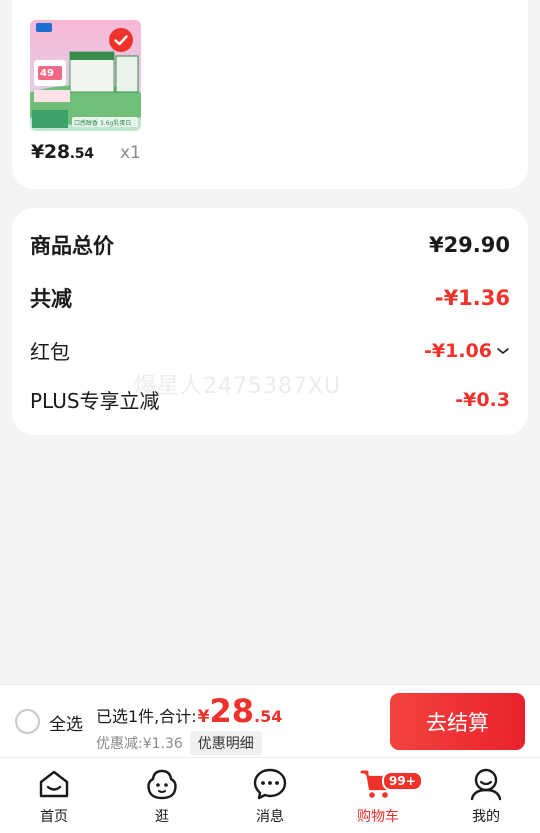  Describe the element at coordinates (50, 152) in the screenshot. I see `product-price-int: ¥28` at that location.